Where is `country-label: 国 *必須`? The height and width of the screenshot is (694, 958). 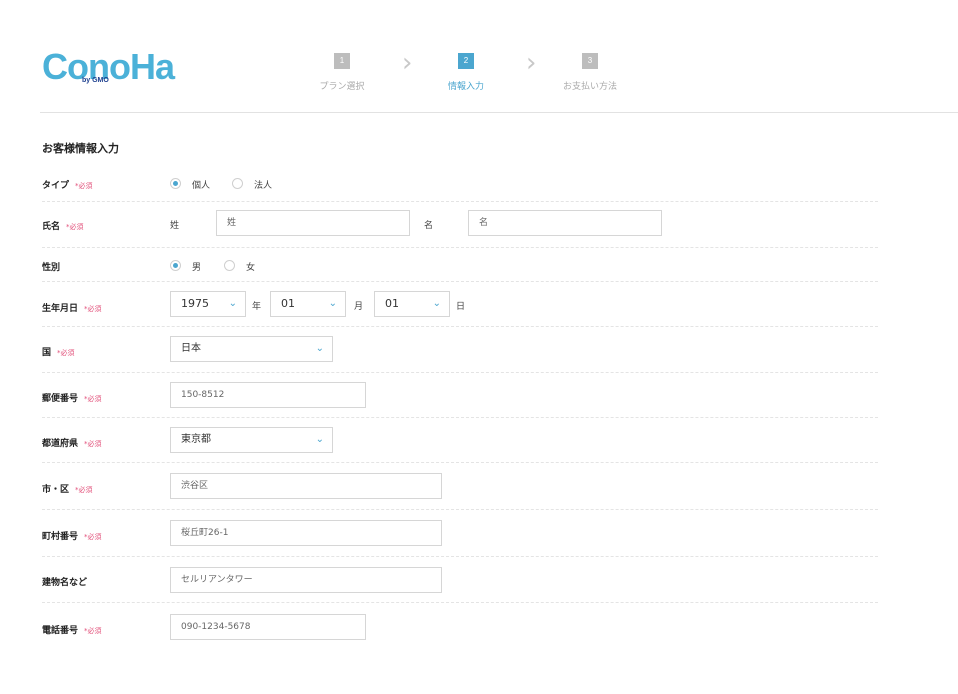
country-label: 国 *必須 is located at coordinates (58, 353).